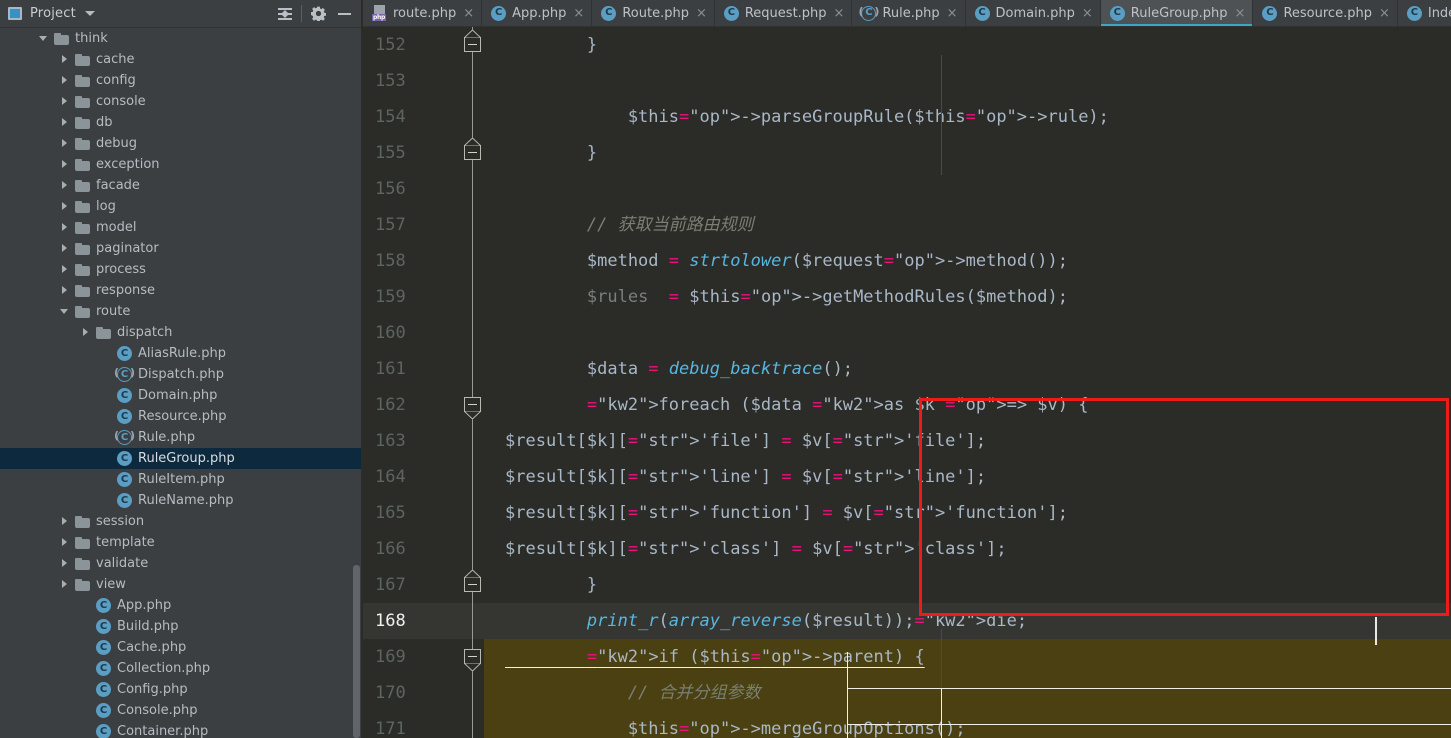  I want to click on tree-item-container-php: C Container.php, so click(181, 729).